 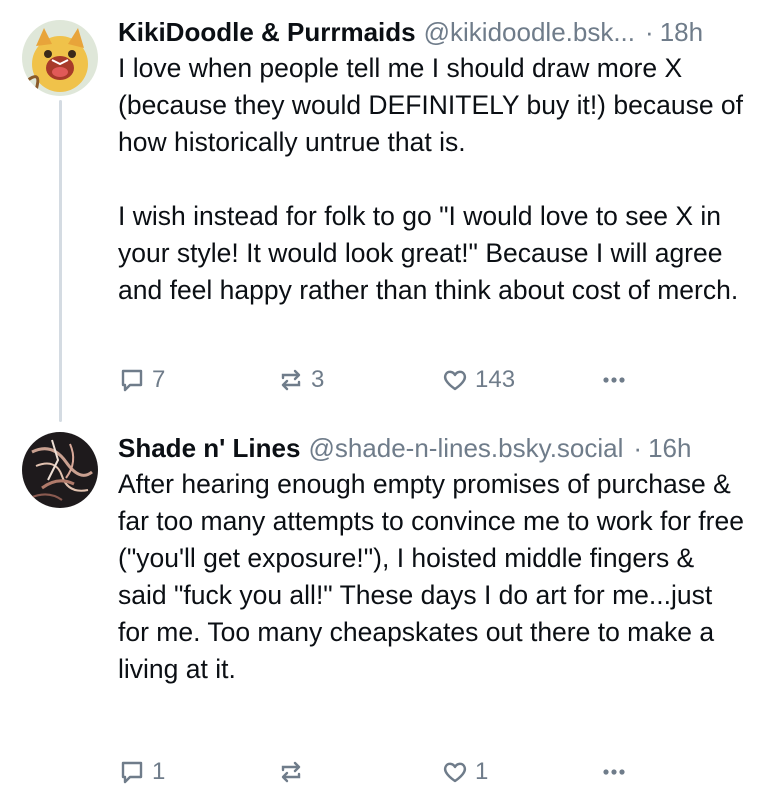 I want to click on author-handle: @shade-n-lines.bsky.social, so click(x=465, y=448).